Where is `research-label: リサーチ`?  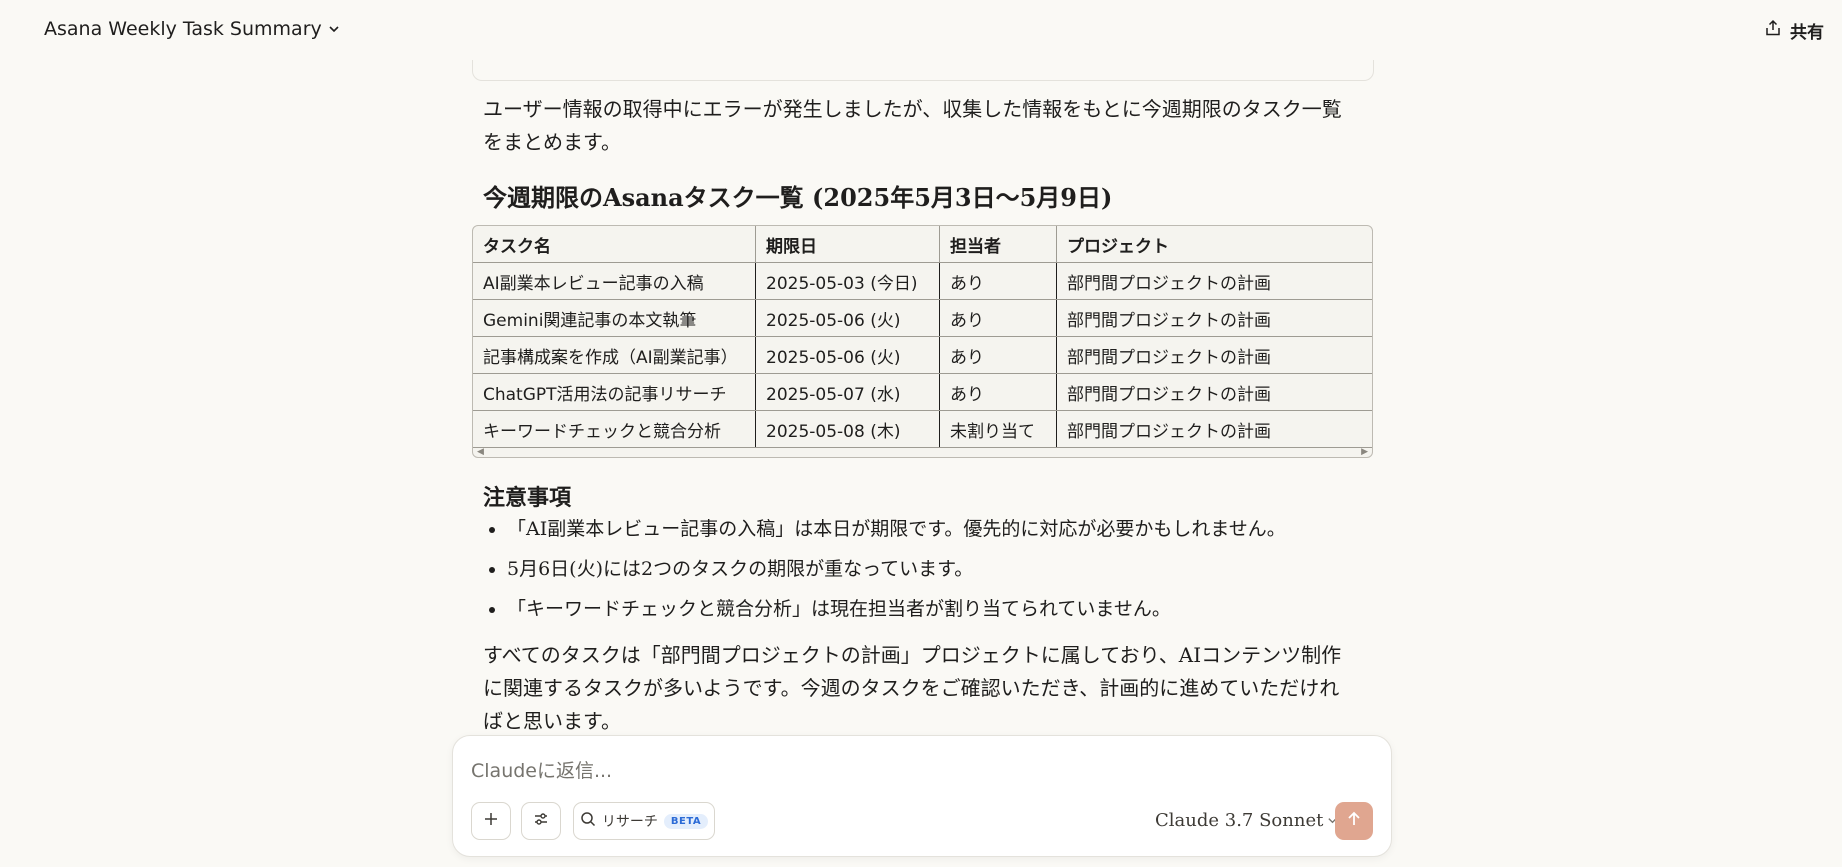 research-label: リサーチ is located at coordinates (629, 822).